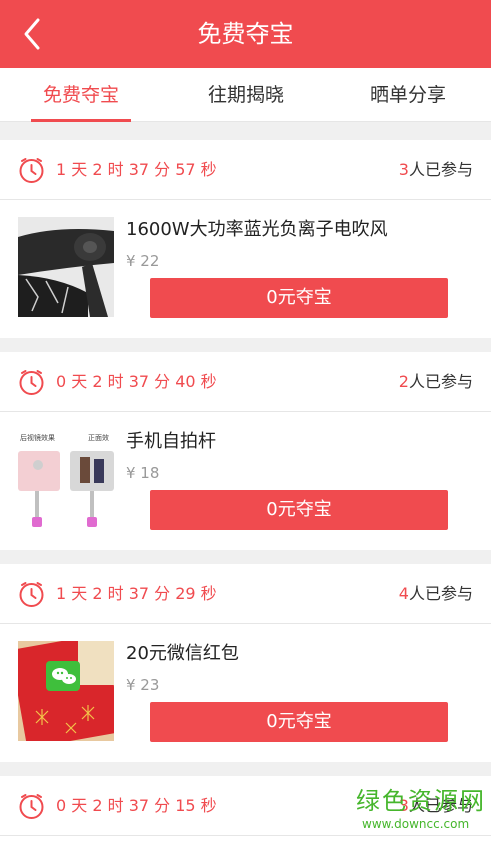 This screenshot has width=491, height=841. I want to click on tab-free-grab: 免费夺宝, so click(81, 95).